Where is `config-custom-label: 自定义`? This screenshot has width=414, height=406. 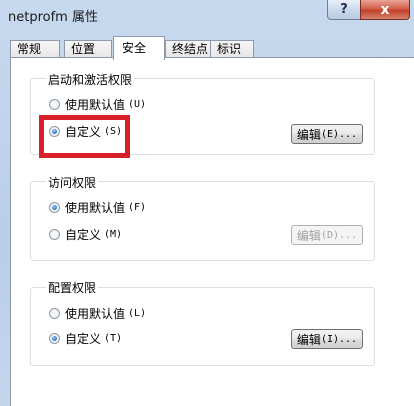 config-custom-label: 自定义 is located at coordinates (83, 338).